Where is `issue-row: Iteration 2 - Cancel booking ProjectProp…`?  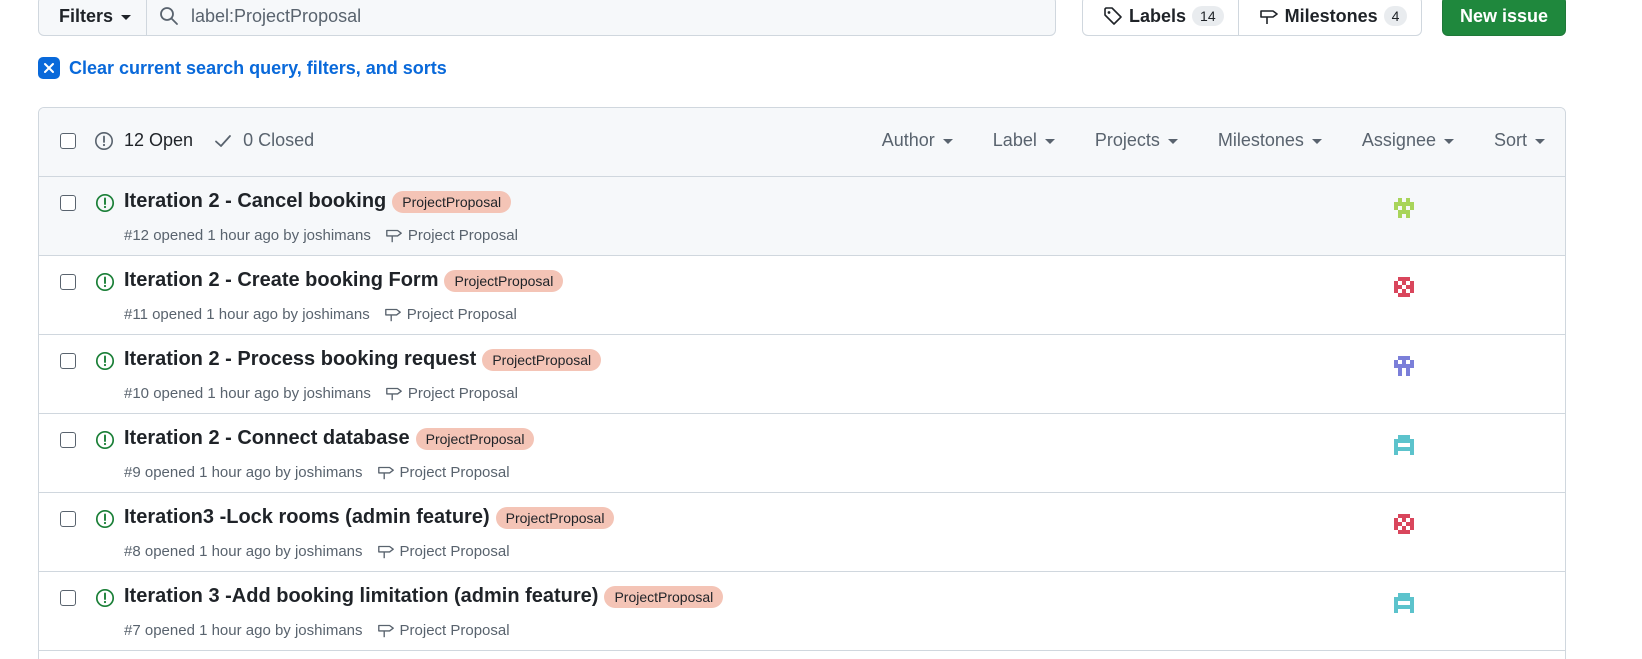 issue-row: Iteration 2 - Cancel booking ProjectProp… is located at coordinates (802, 216).